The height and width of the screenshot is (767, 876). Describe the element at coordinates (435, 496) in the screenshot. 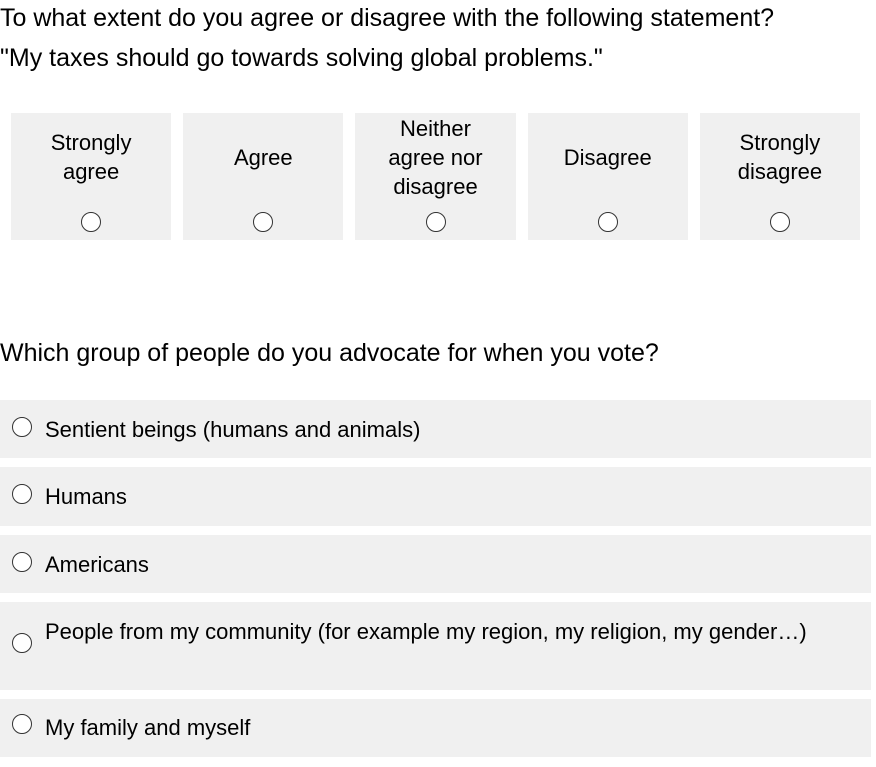

I see `choice-option-humans: Humans` at that location.